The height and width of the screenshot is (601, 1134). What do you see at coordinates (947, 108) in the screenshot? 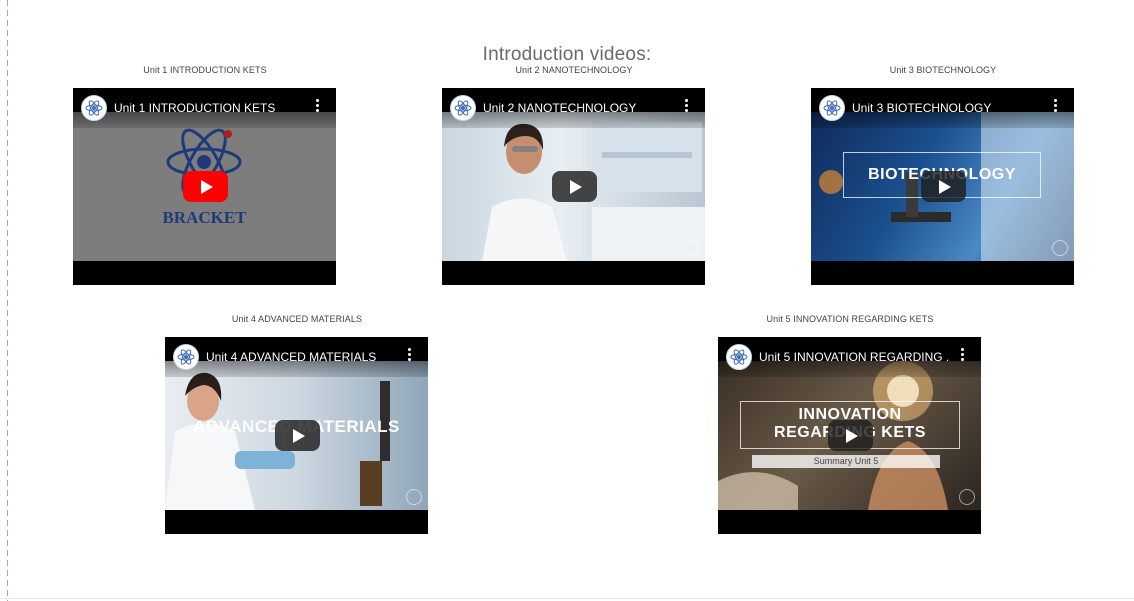
I see `video-title-link: Unit 3 BIOTECHNOLOGY` at bounding box center [947, 108].